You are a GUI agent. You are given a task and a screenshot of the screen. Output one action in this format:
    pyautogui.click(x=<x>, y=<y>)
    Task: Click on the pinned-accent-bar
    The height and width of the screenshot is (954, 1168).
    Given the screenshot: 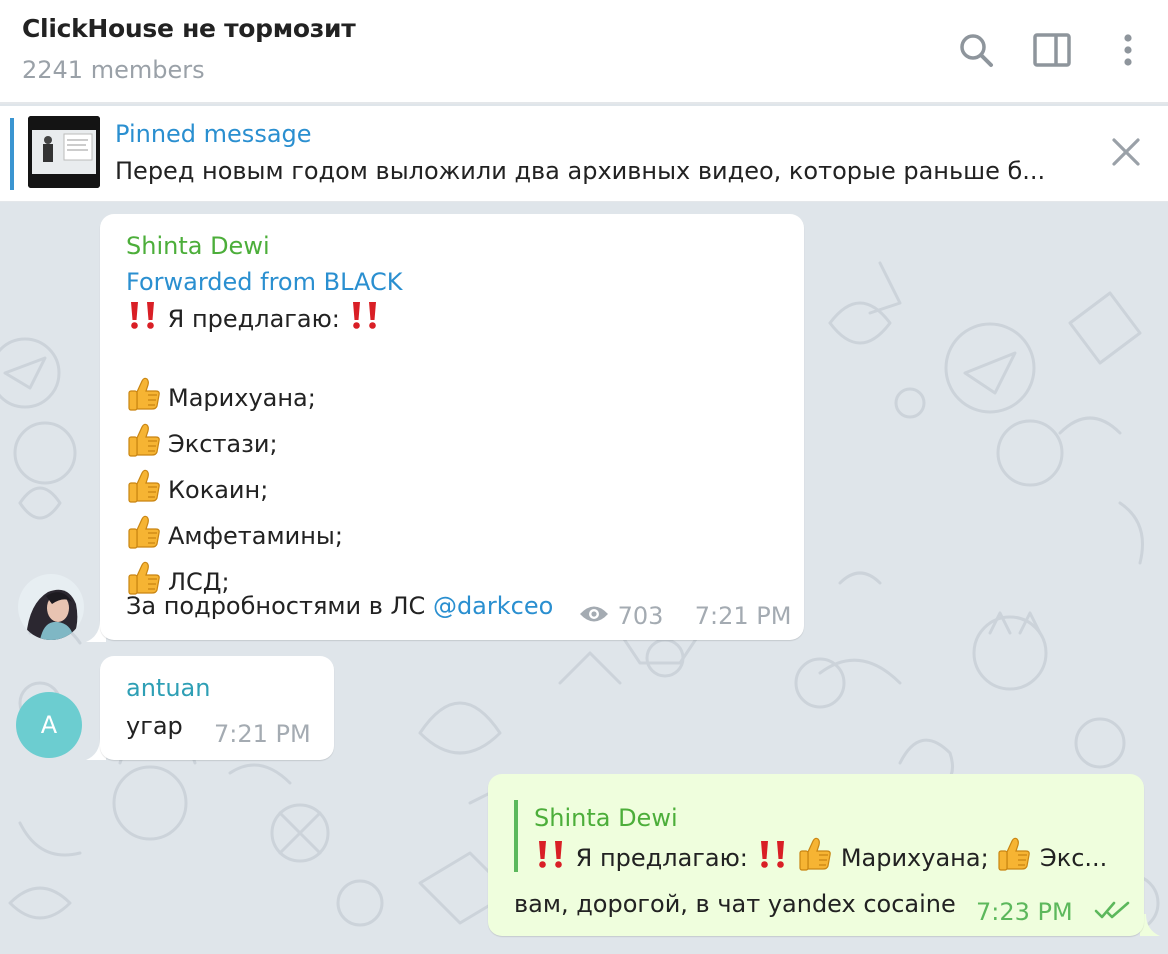 What is the action you would take?
    pyautogui.click(x=12, y=154)
    